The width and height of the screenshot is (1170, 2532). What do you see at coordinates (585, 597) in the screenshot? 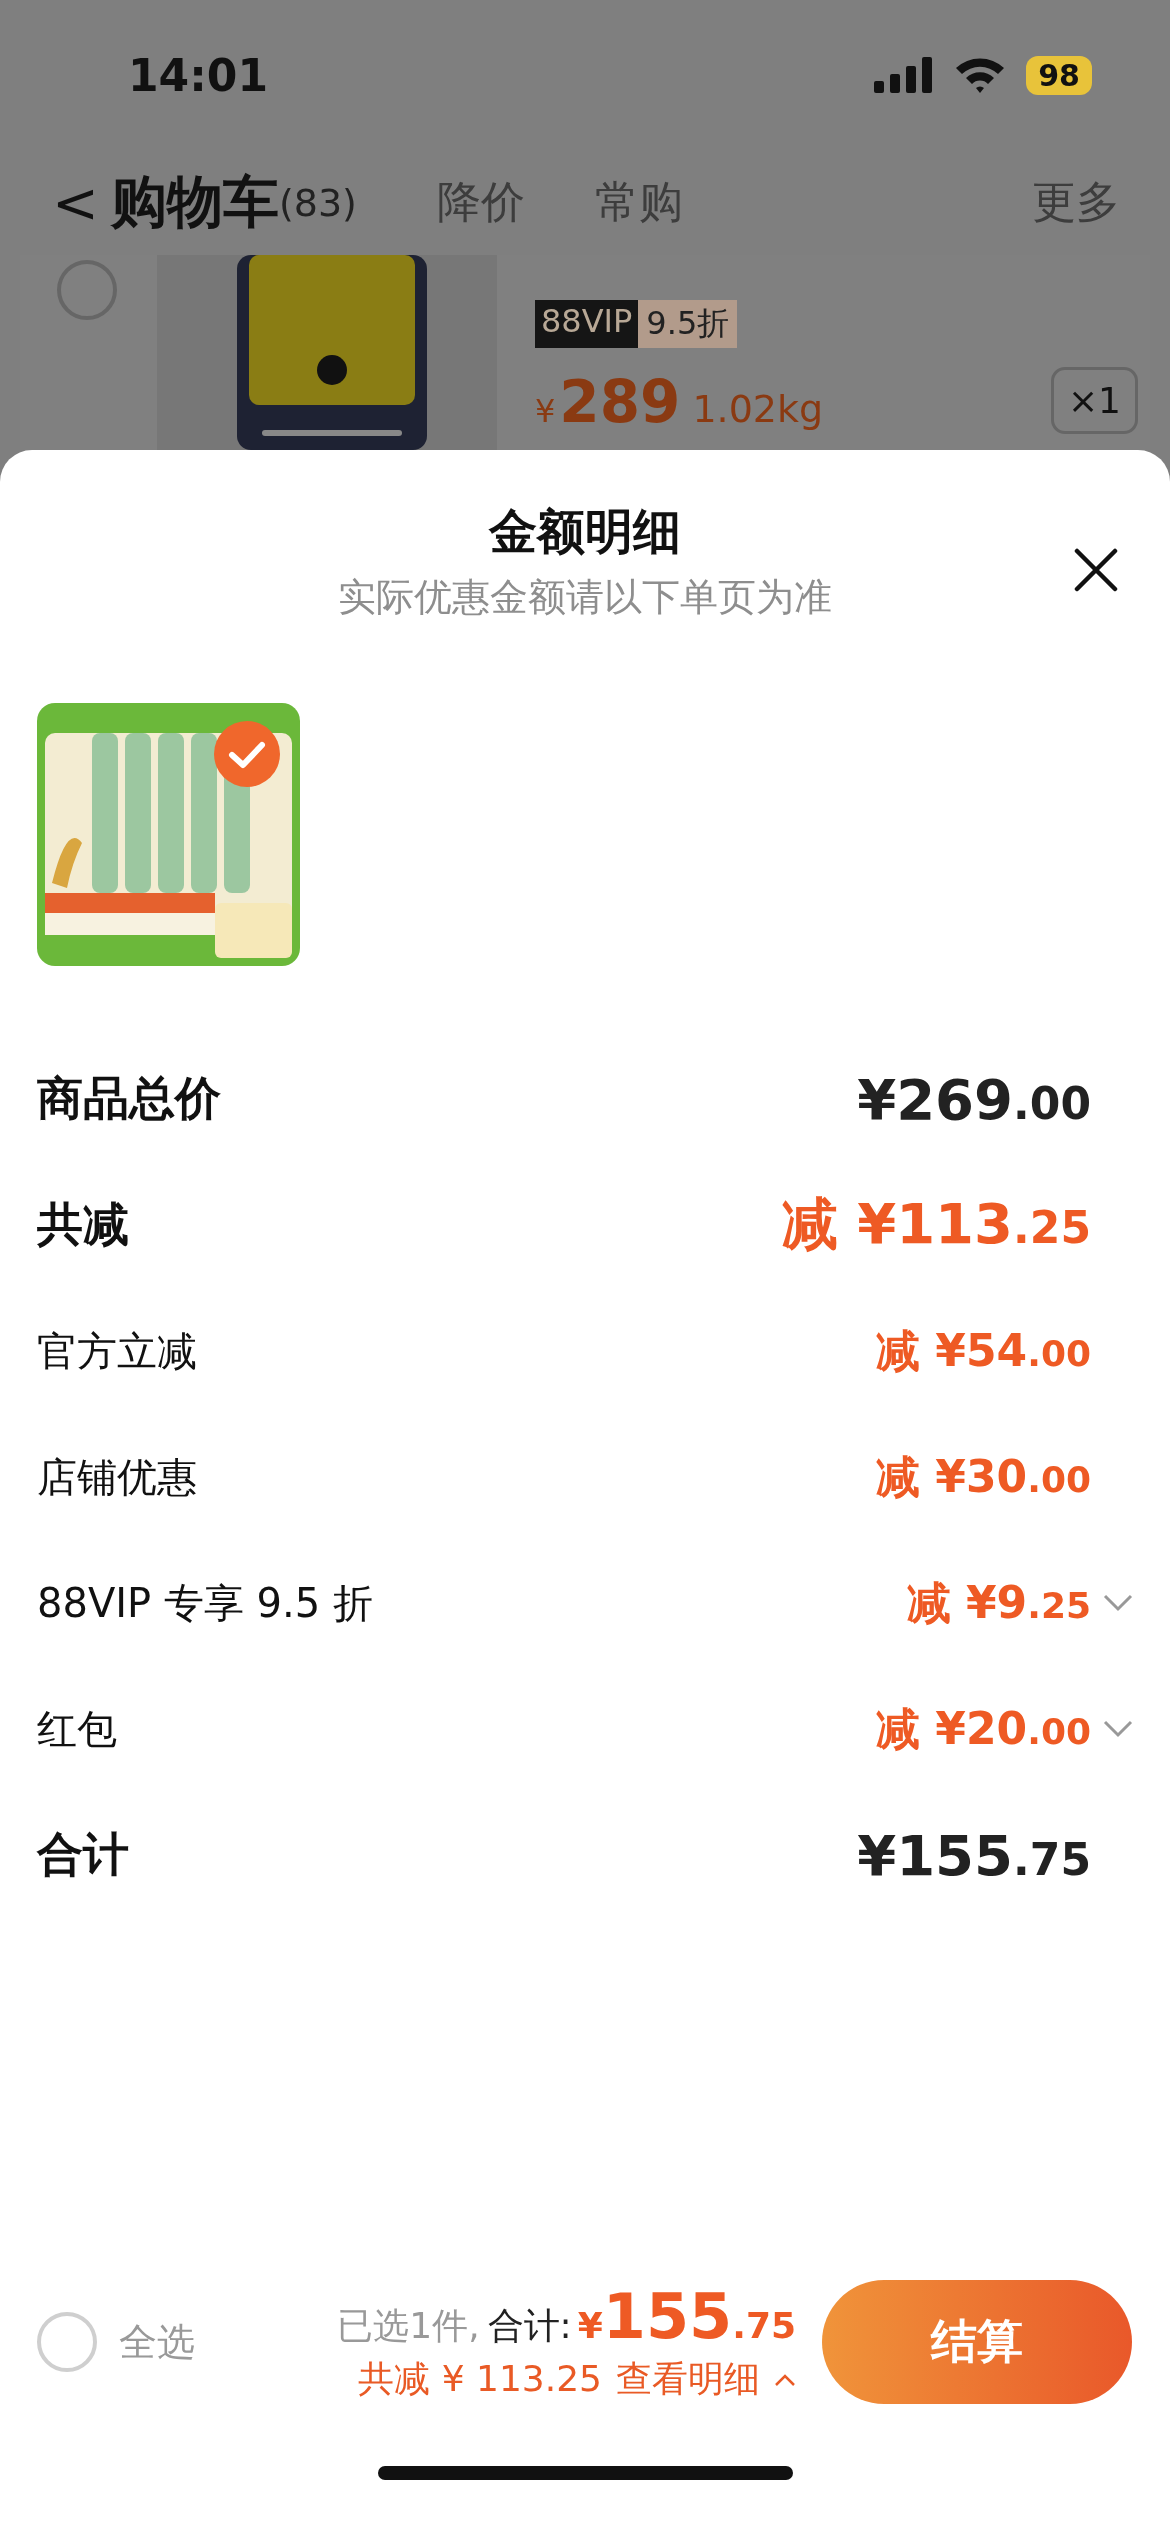
I see `sheet-subtitle: 实际优惠金额请以下单页为准` at bounding box center [585, 597].